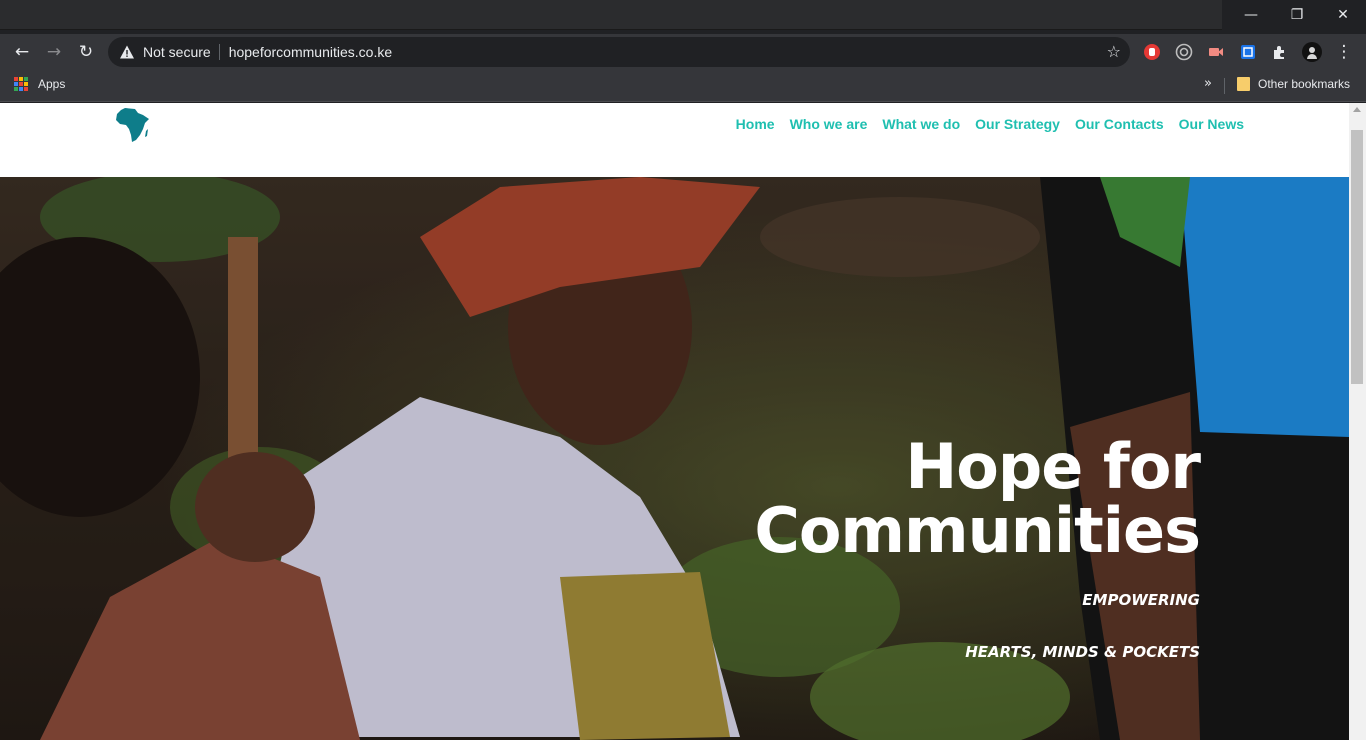  I want to click on window-controls: — ❐ ✕, so click(1297, 15).